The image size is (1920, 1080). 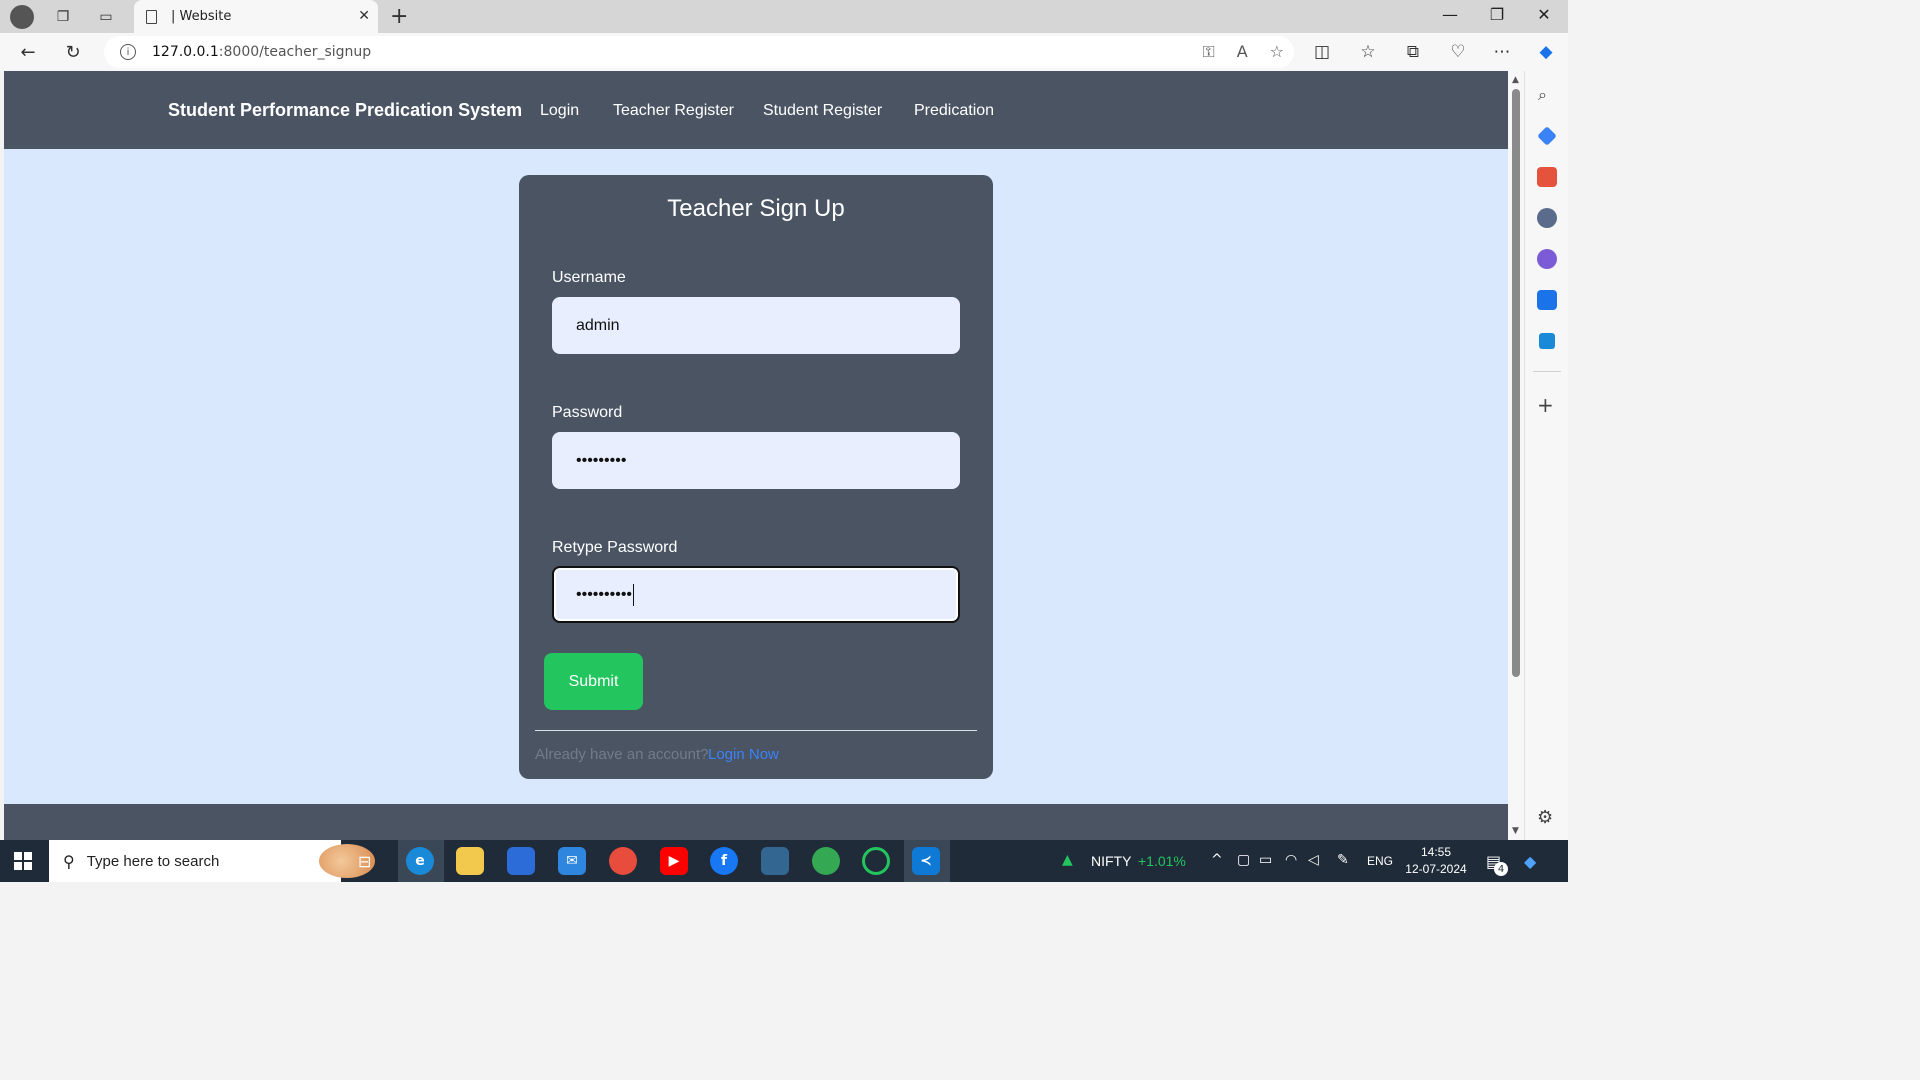 I want to click on outlook-icon, so click(x=1547, y=300).